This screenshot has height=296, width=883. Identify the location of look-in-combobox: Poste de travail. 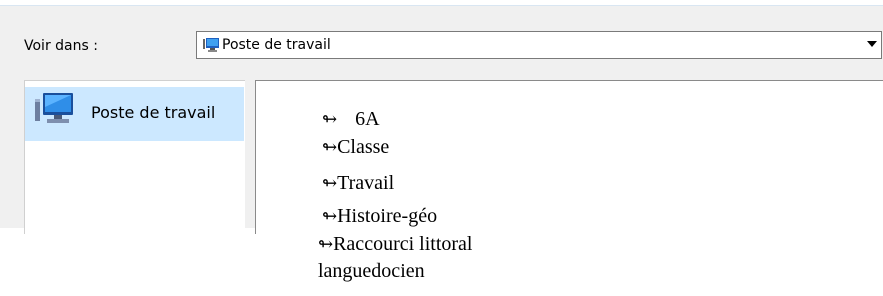
(539, 45).